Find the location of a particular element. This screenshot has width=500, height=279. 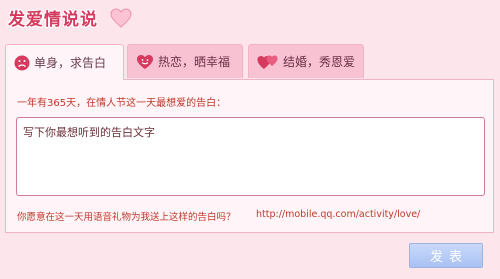

heart-face-icon is located at coordinates (145, 61).